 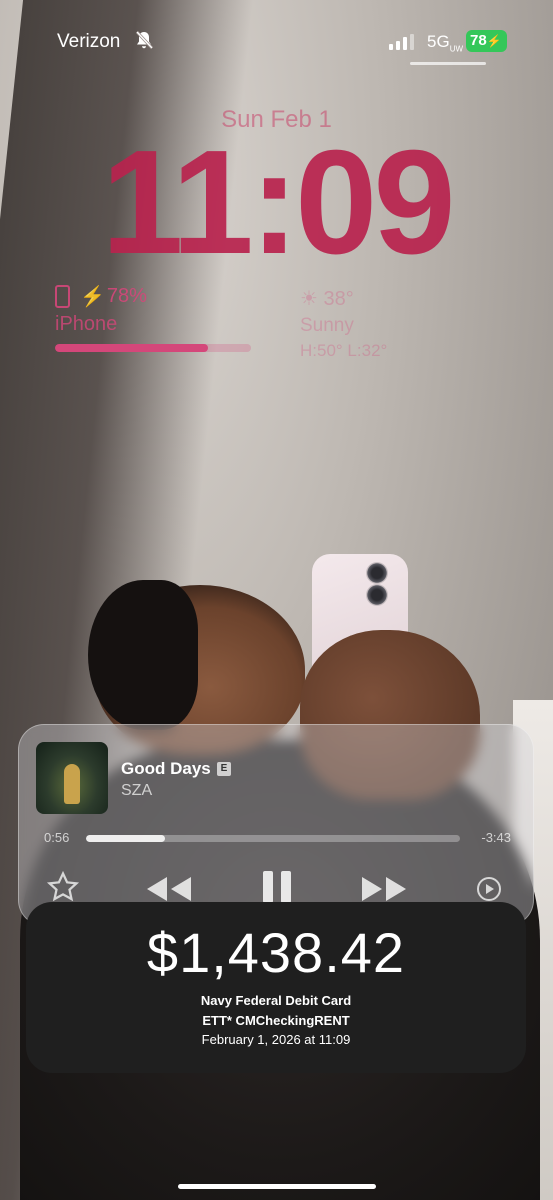 I want to click on battery-level-fill, so click(x=131, y=348).